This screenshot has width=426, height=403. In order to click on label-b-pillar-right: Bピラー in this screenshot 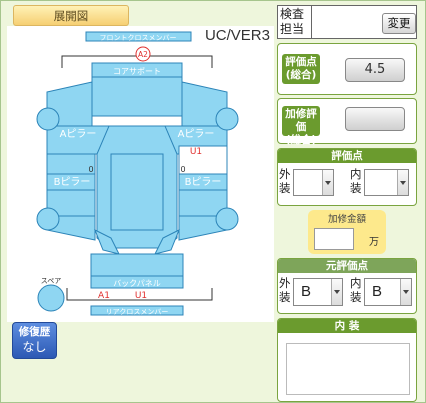, I will do `click(203, 182)`.